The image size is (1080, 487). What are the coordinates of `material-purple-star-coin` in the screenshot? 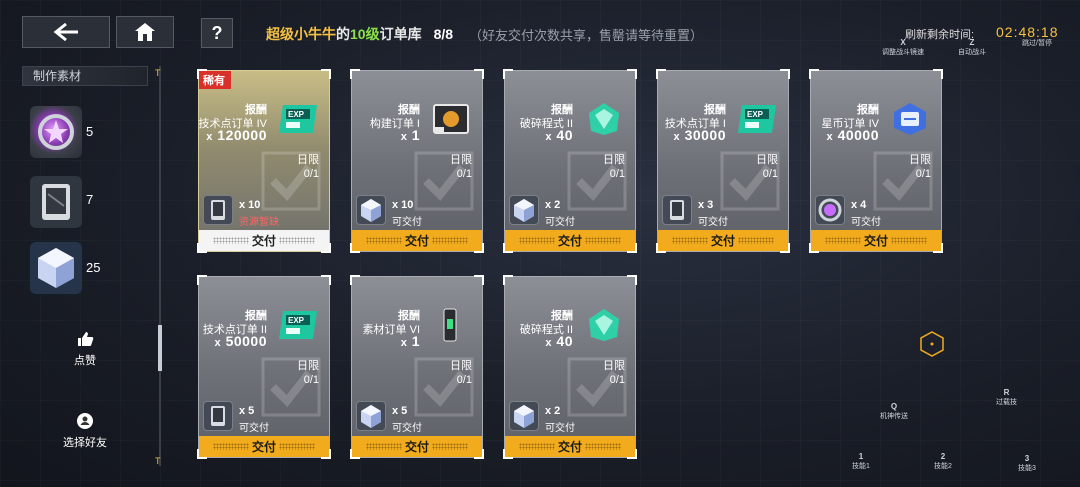 It's located at (56, 132).